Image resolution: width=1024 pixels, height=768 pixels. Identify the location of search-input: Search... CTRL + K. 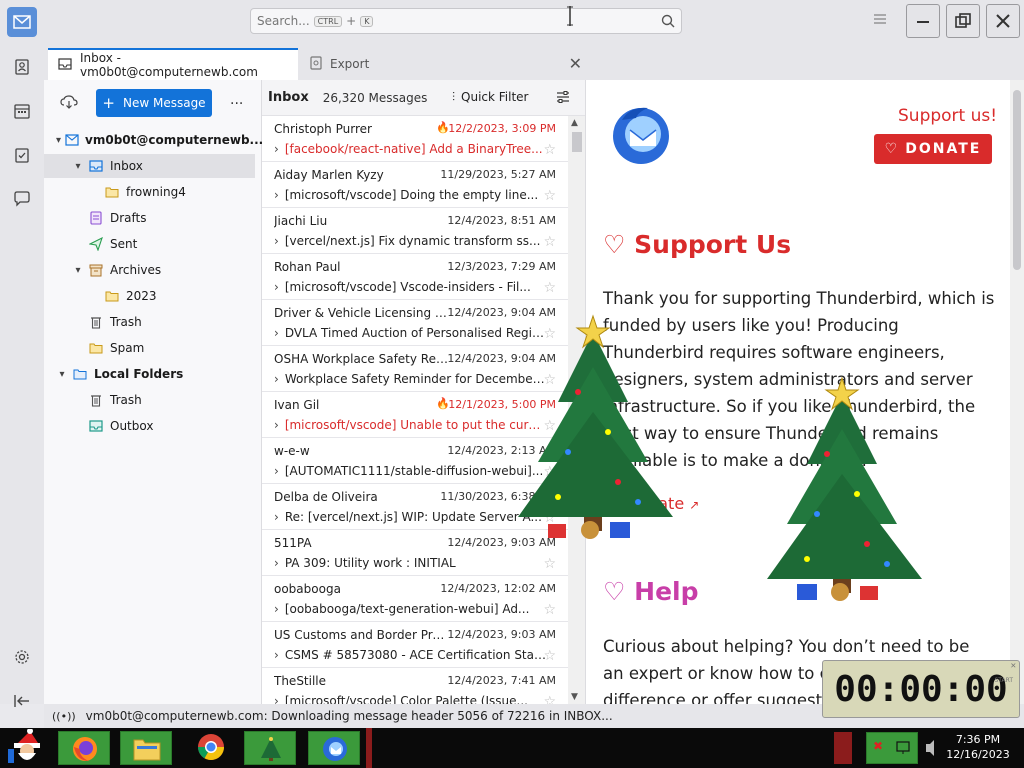
(466, 21).